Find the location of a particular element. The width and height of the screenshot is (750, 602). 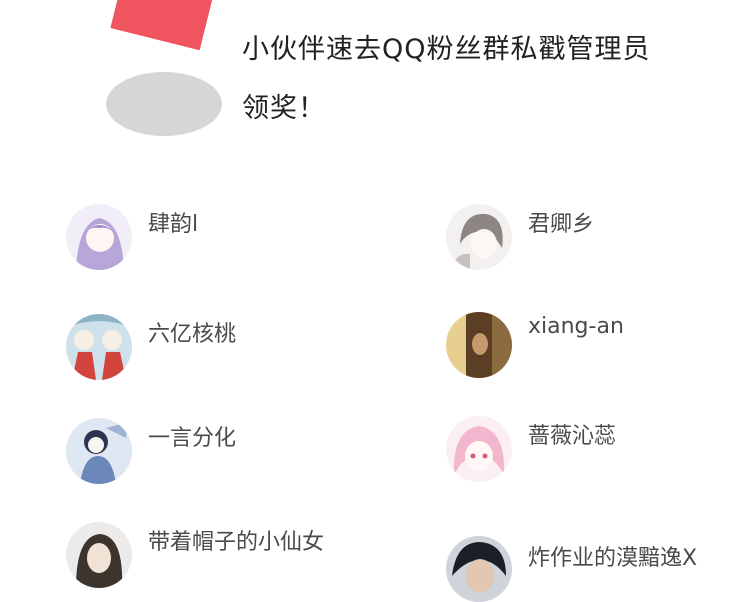

winner-name: xiang-an is located at coordinates (576, 326).